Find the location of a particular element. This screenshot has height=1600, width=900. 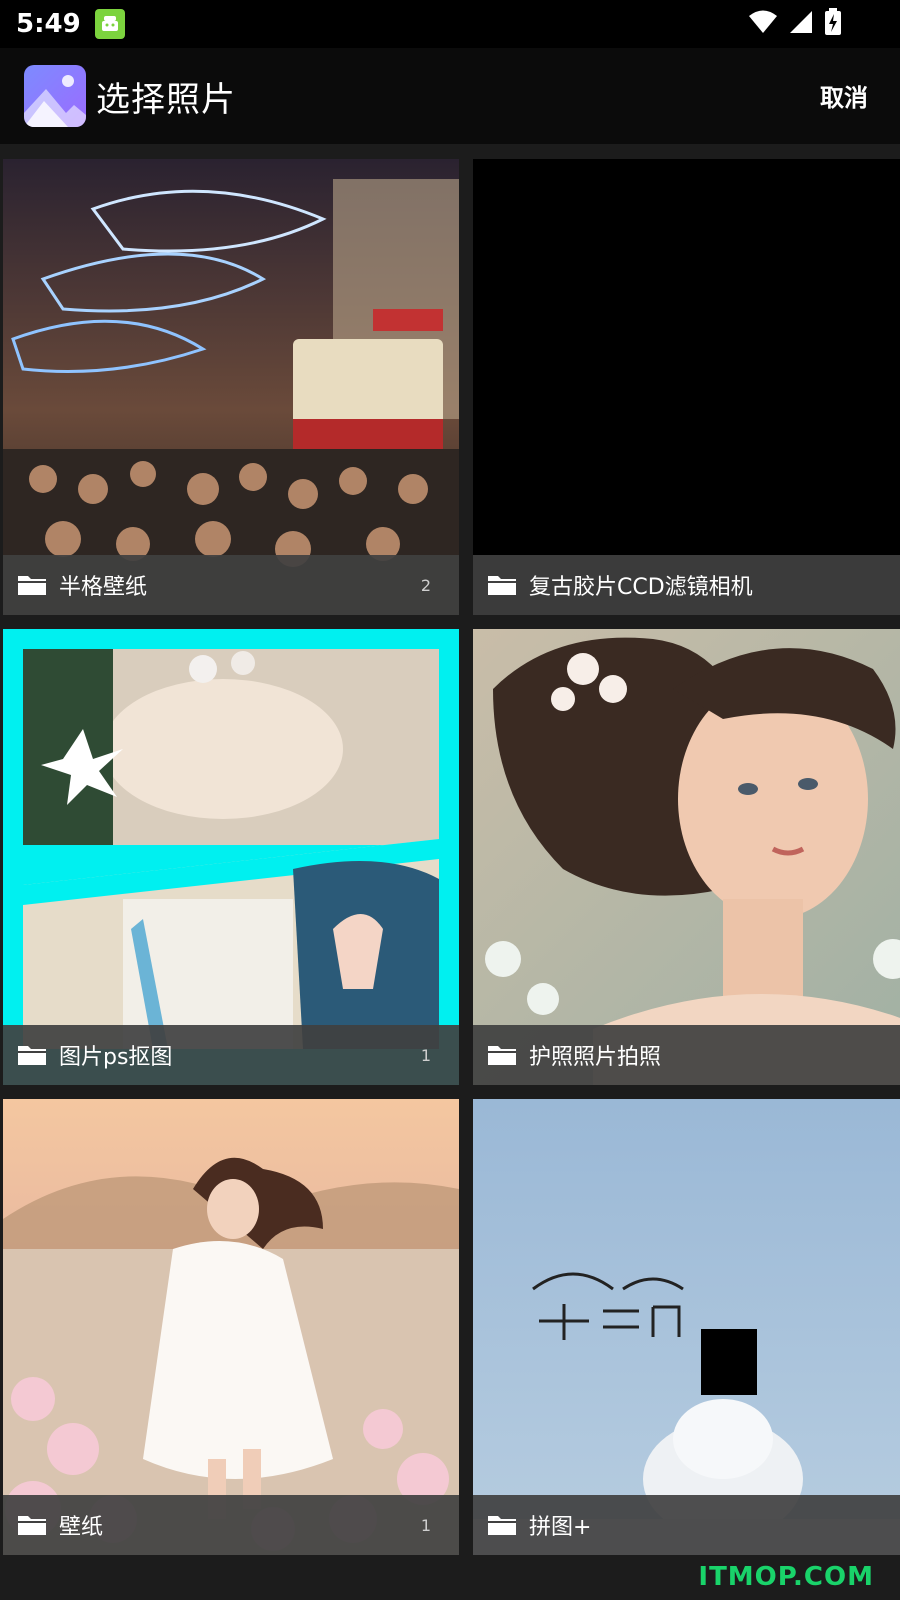

album-item: 拼图+ is located at coordinates (686, 1327).